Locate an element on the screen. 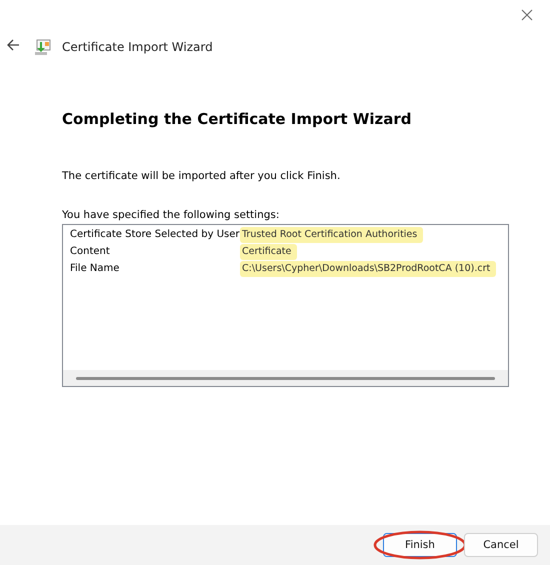  horizontal-scrollbar is located at coordinates (285, 378).